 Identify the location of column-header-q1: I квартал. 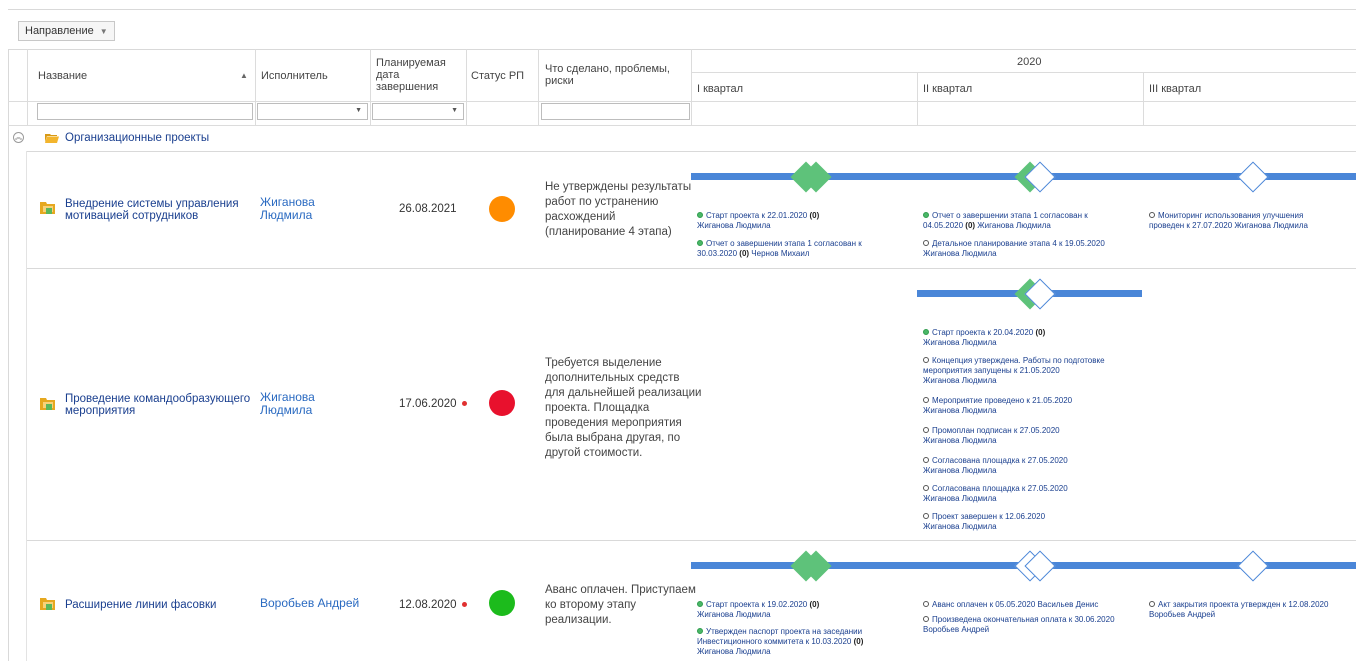
(720, 89).